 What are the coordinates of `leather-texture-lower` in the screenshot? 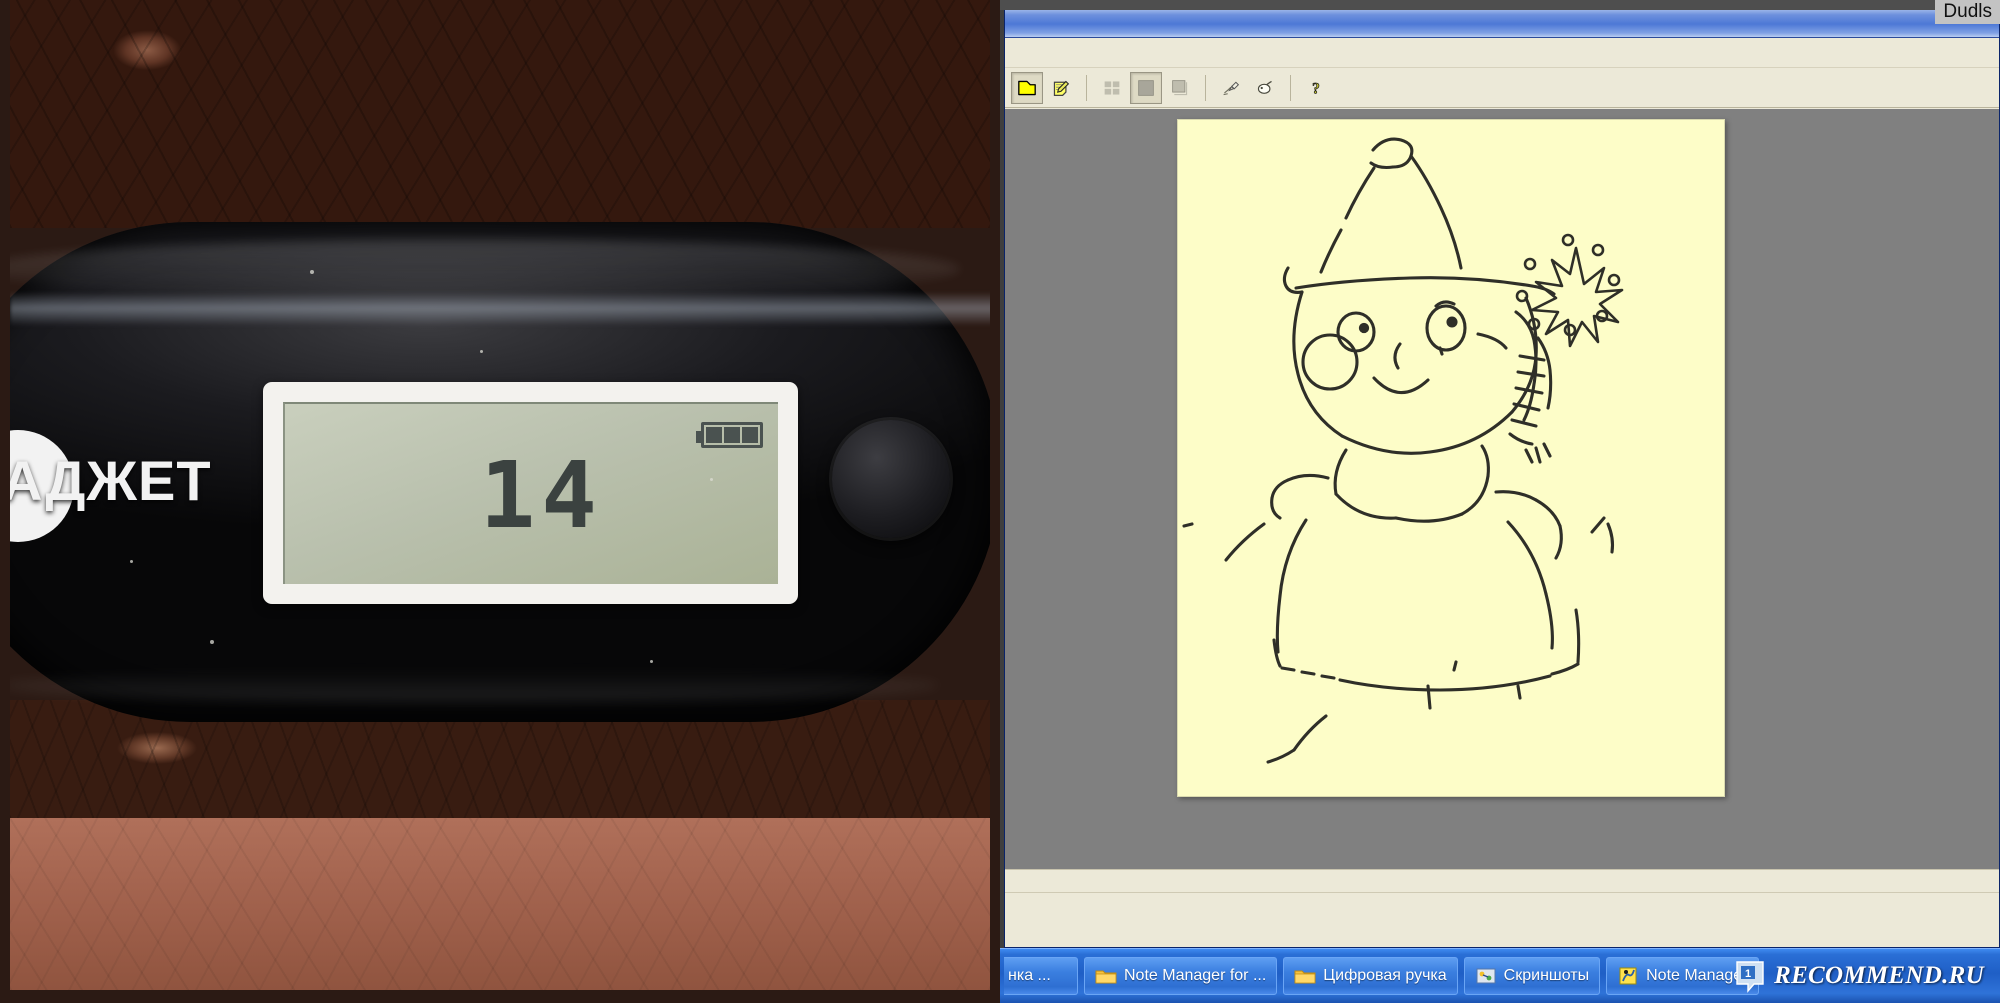 It's located at (500, 904).